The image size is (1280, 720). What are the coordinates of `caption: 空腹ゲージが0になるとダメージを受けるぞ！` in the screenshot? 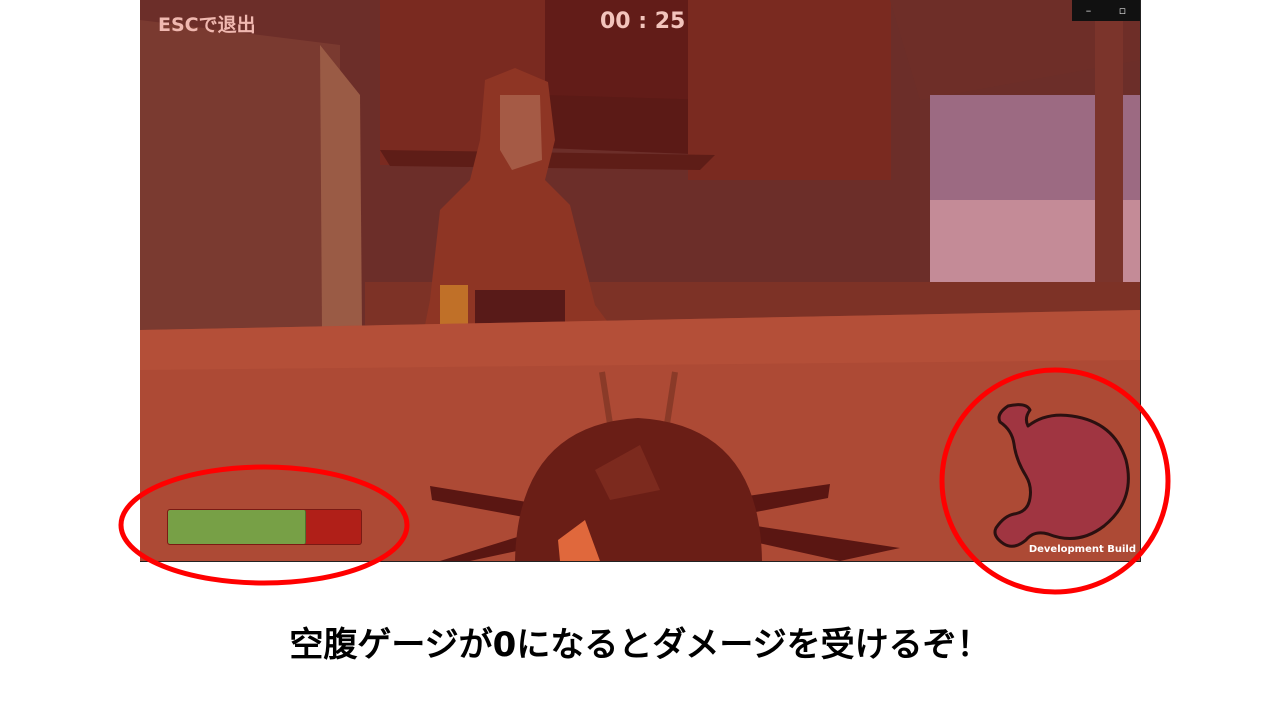 It's located at (640, 645).